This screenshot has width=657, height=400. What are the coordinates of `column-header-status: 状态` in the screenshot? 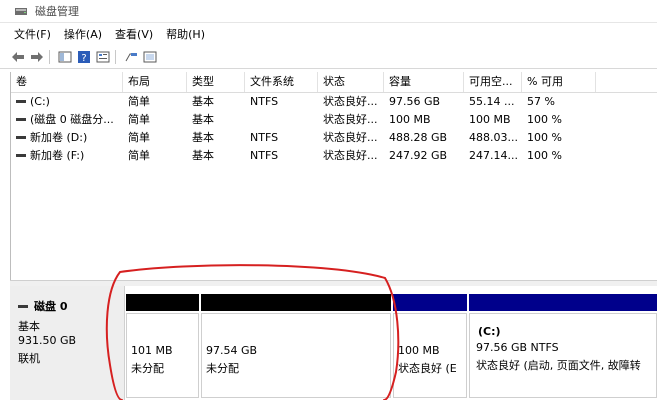 It's located at (351, 82).